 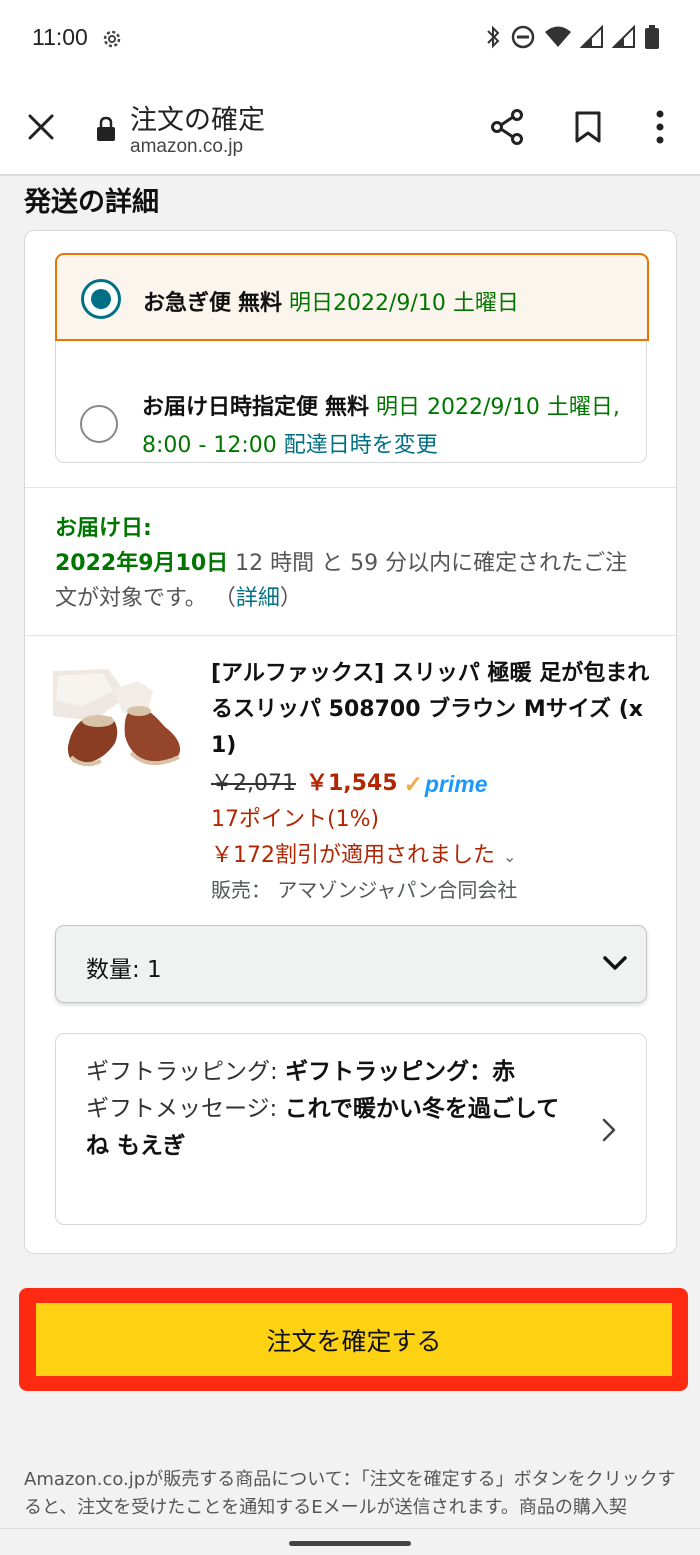 What do you see at coordinates (103, 528) in the screenshot?
I see `delivery-label: お届け日:` at bounding box center [103, 528].